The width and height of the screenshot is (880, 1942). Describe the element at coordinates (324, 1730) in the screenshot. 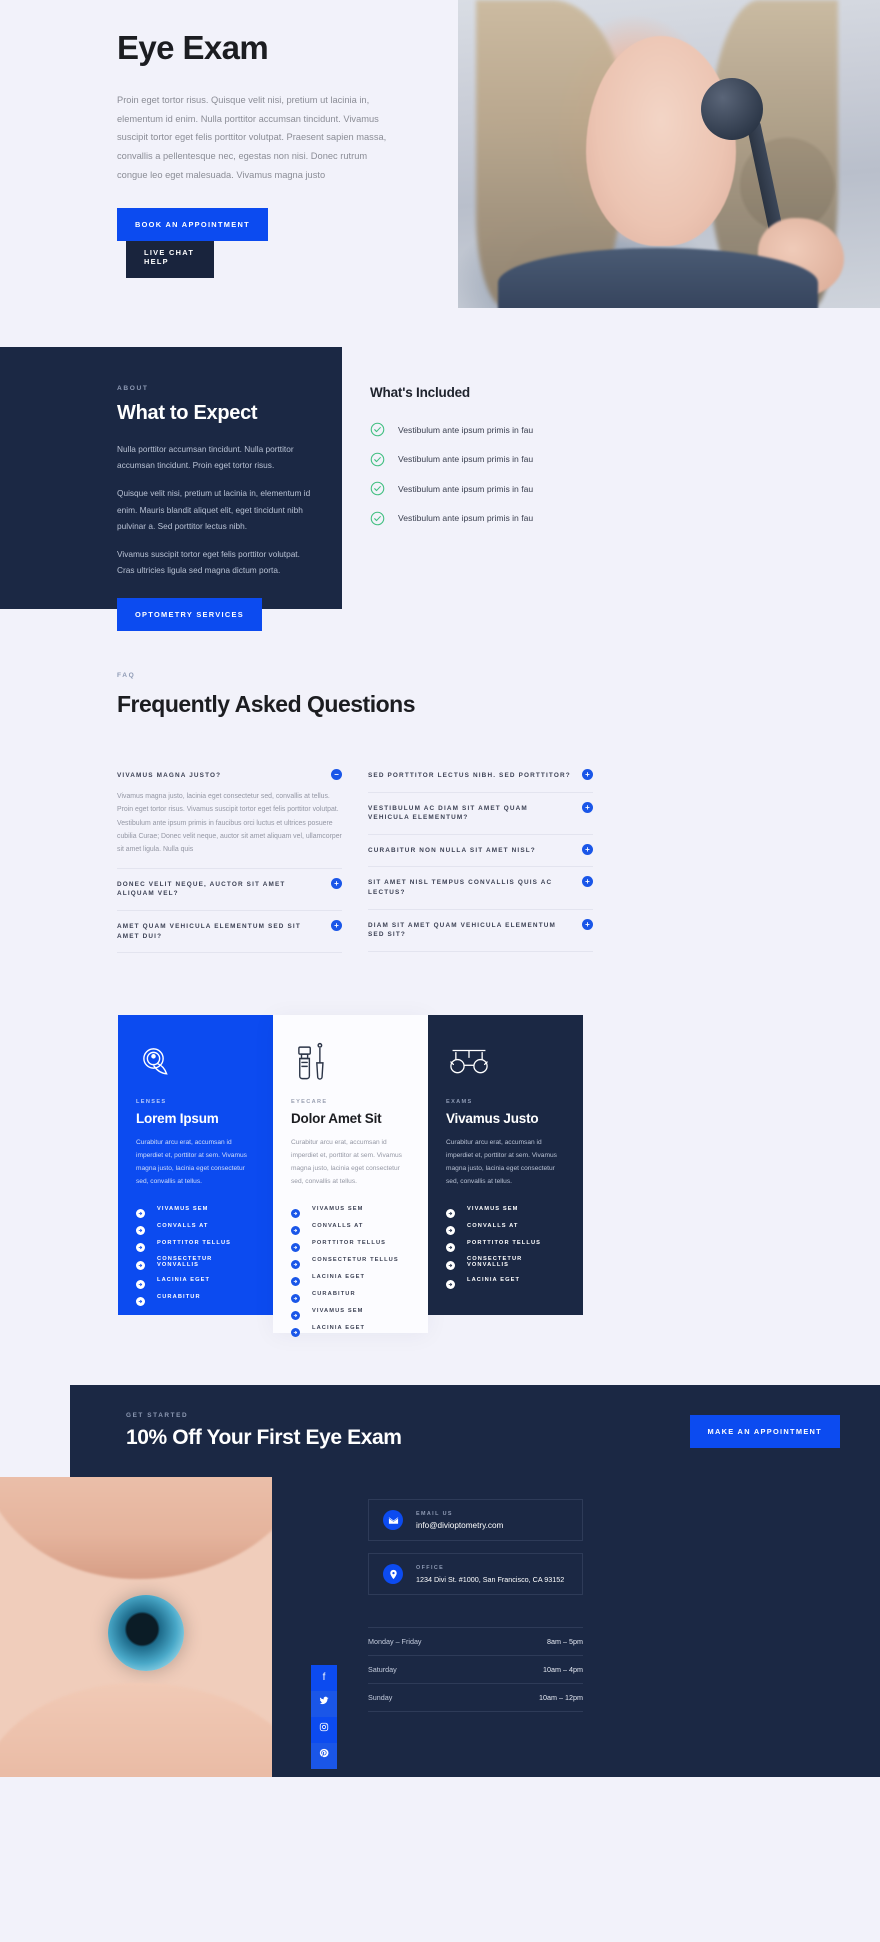

I see `instagram-icon` at that location.